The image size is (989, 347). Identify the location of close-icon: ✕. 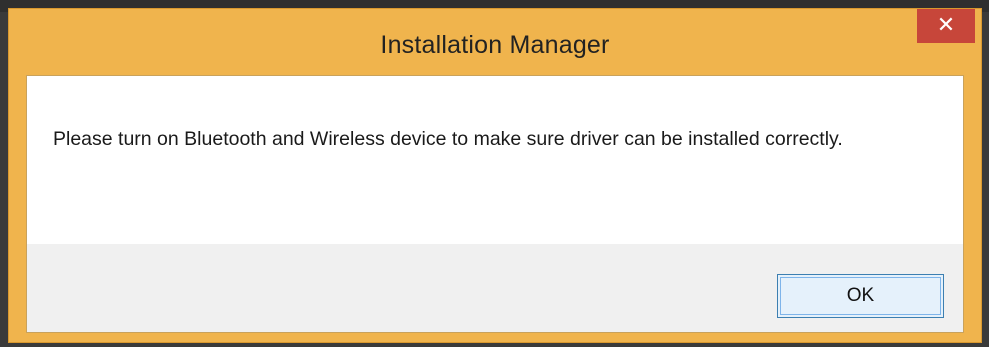
(946, 25).